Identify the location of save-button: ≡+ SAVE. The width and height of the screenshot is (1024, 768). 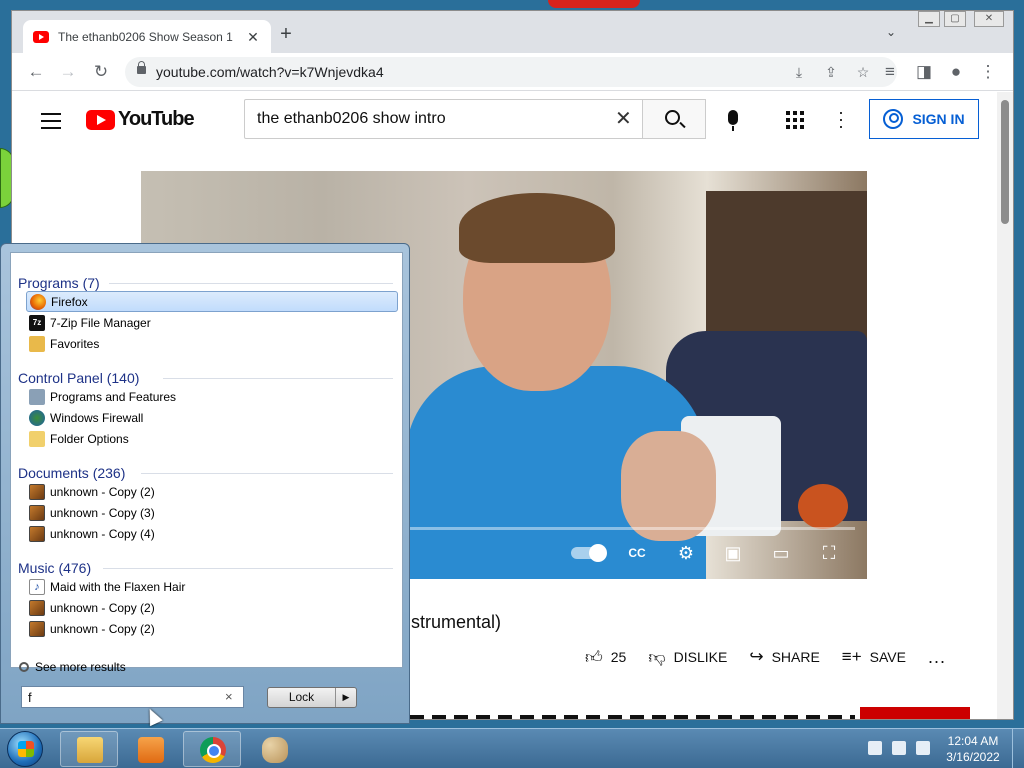
(874, 657).